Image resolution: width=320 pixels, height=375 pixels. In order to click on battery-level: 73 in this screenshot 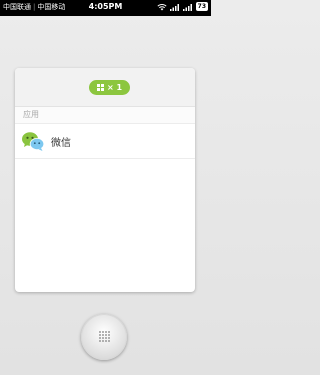, I will do `click(201, 6)`.